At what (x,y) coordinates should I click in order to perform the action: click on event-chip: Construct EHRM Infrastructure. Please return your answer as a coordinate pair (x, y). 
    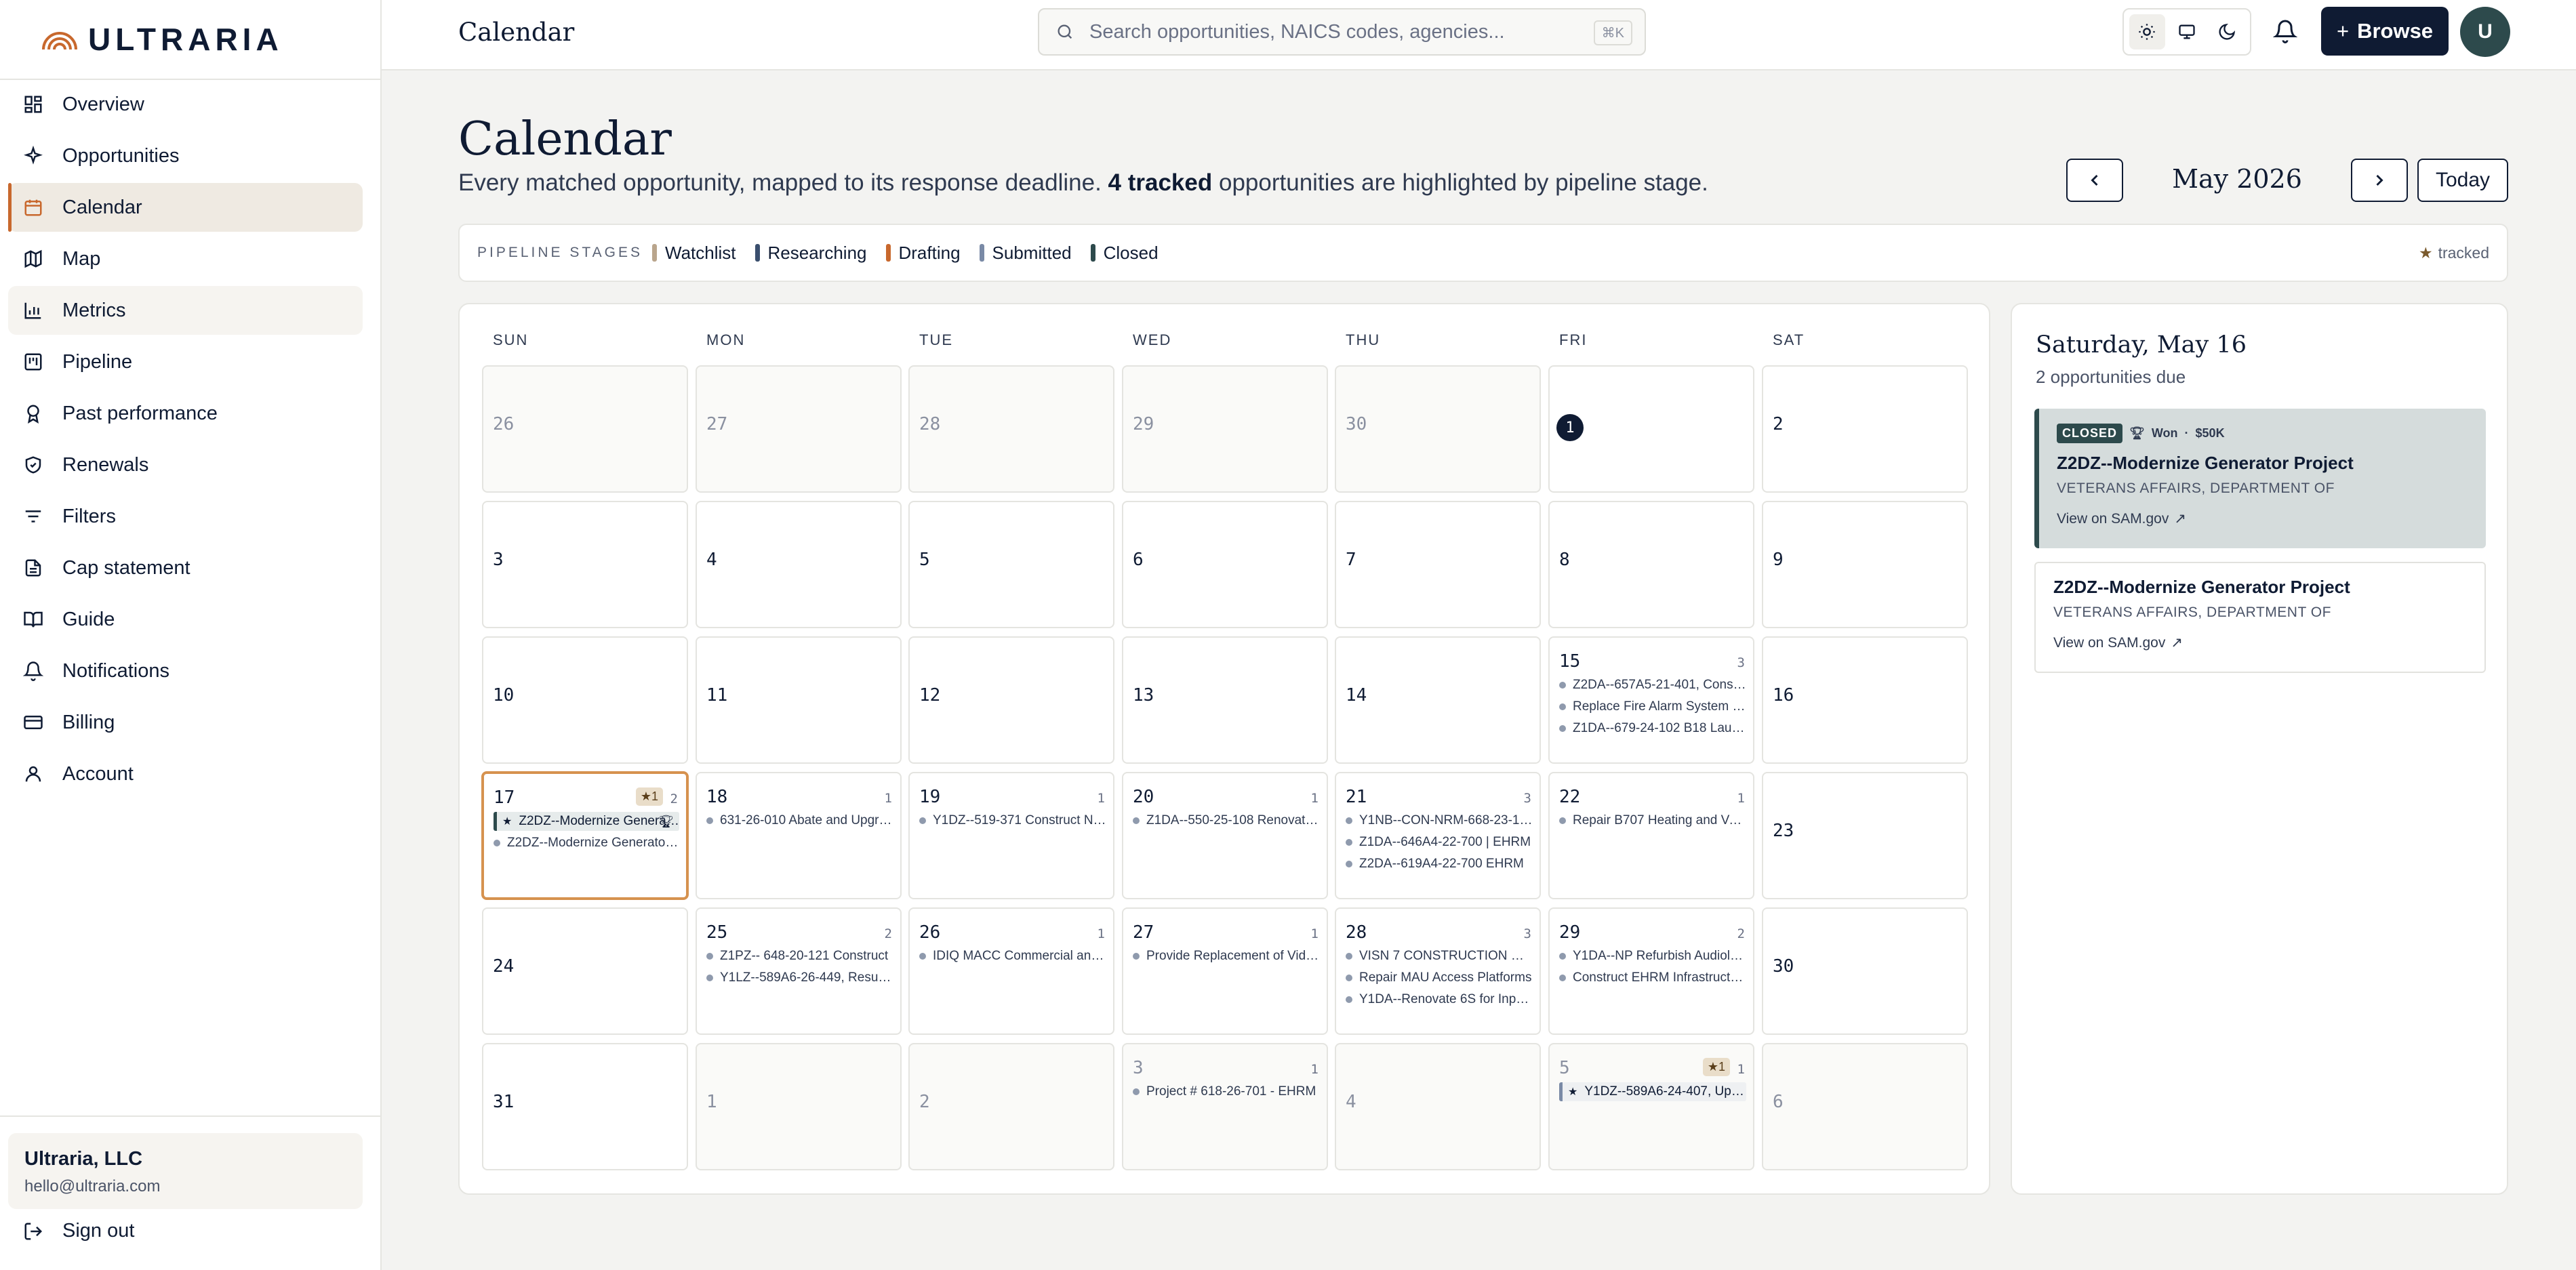
    Looking at the image, I should click on (1652, 977).